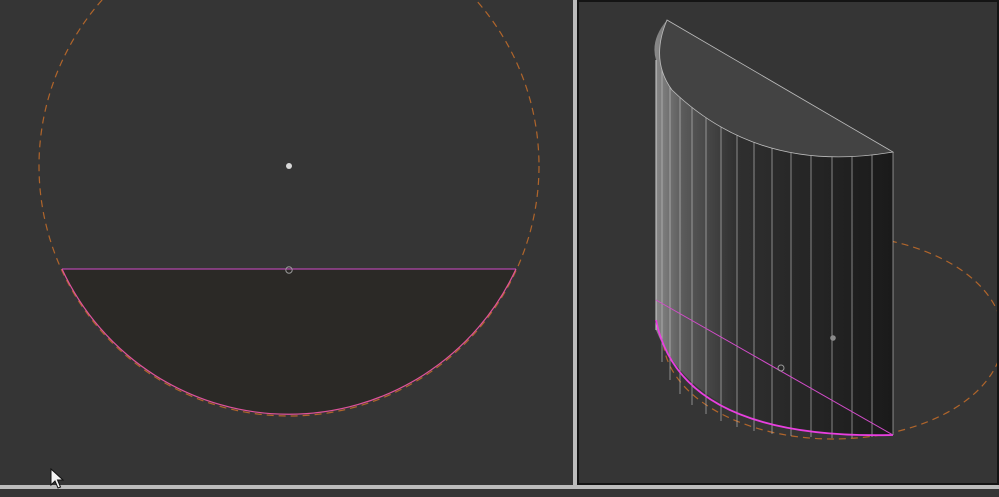 This screenshot has height=497, width=999. What do you see at coordinates (57, 478) in the screenshot?
I see `arrow-cursor-icon` at bounding box center [57, 478].